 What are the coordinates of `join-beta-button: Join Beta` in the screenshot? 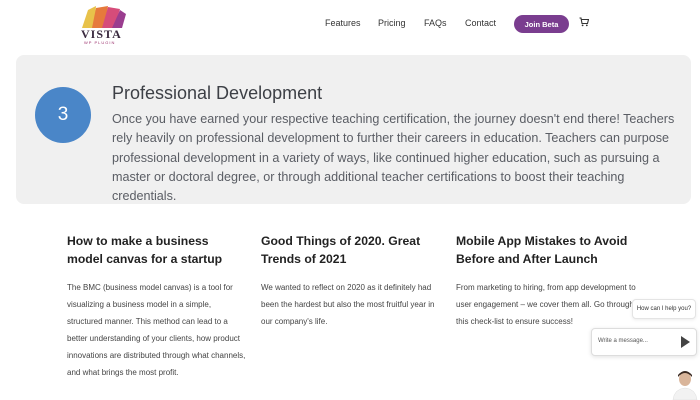 It's located at (541, 24).